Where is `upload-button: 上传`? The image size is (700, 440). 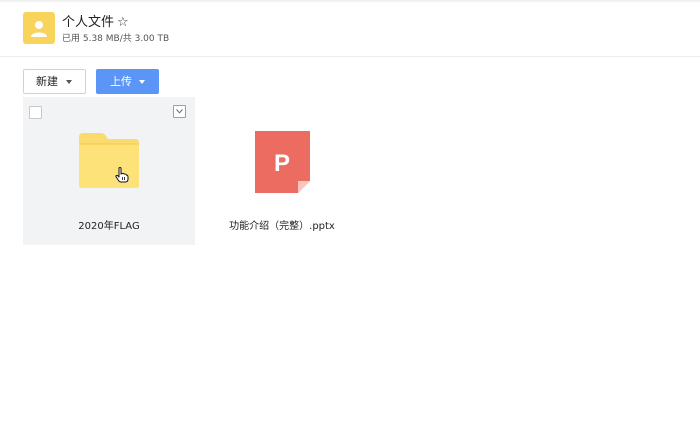
upload-button: 上传 is located at coordinates (127, 81).